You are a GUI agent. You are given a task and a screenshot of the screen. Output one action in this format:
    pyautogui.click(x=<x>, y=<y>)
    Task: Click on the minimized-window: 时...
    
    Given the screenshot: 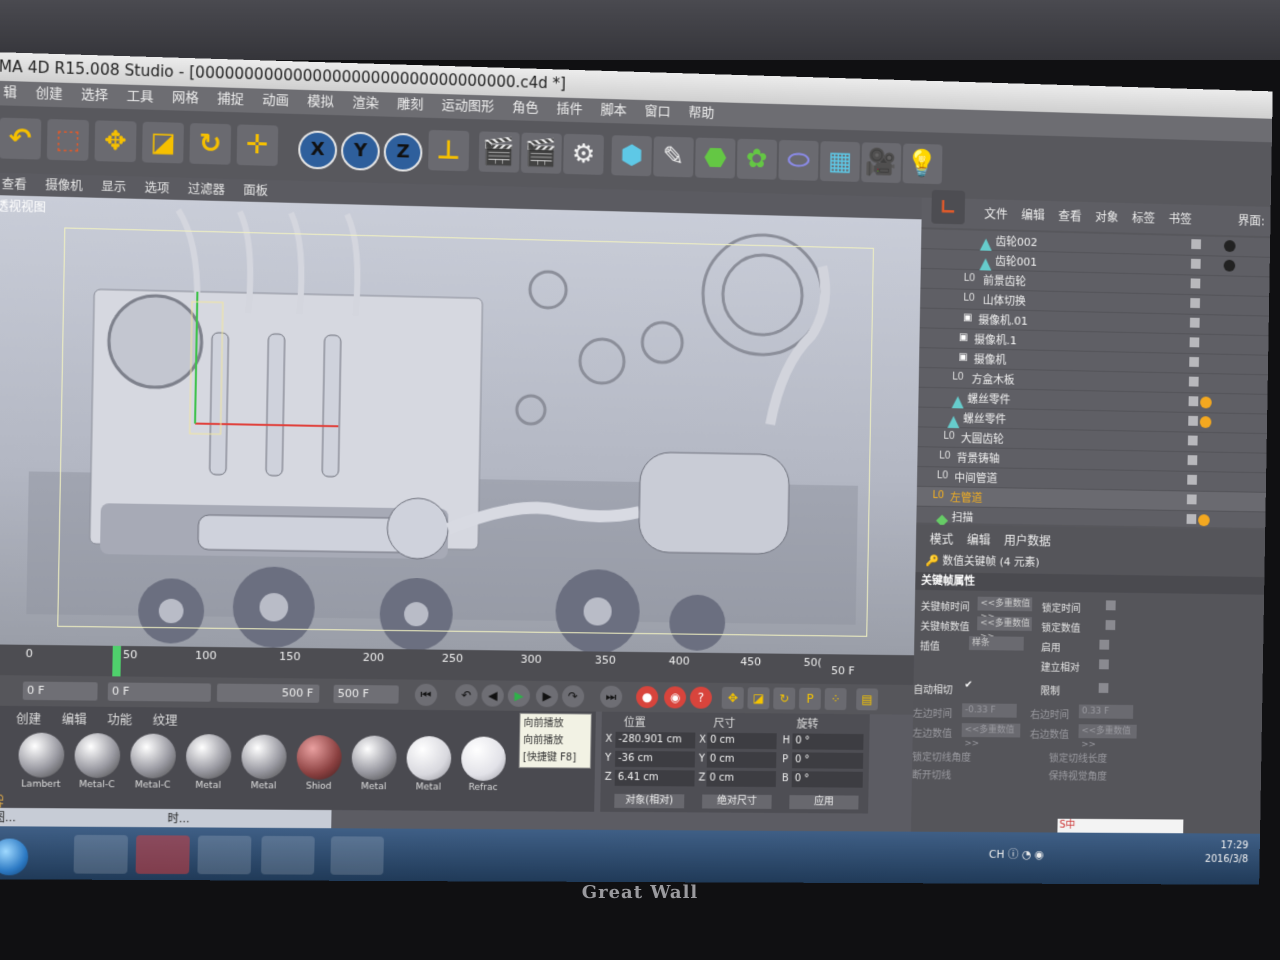 What is the action you would take?
    pyautogui.click(x=178, y=819)
    